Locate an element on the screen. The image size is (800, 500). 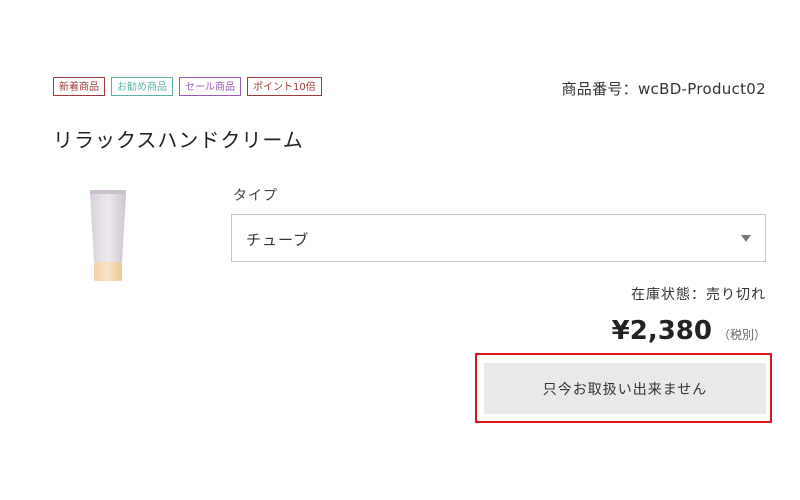
tax-note: （税別） is located at coordinates (741, 335).